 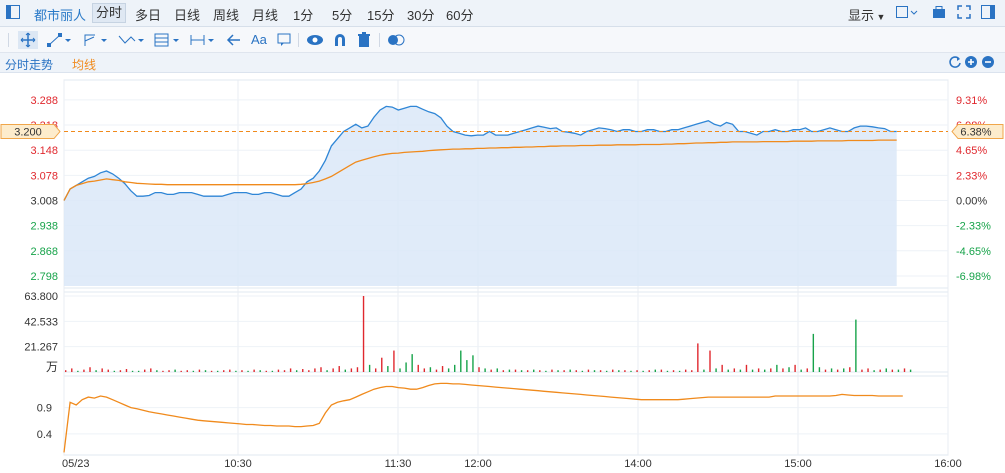 What do you see at coordinates (284, 40) in the screenshot?
I see `comment-tool-icon` at bounding box center [284, 40].